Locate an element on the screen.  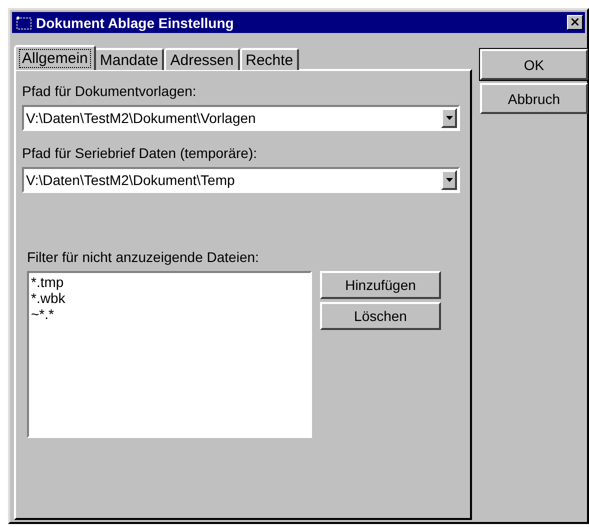
tab: Allgemein is located at coordinates (55, 57).